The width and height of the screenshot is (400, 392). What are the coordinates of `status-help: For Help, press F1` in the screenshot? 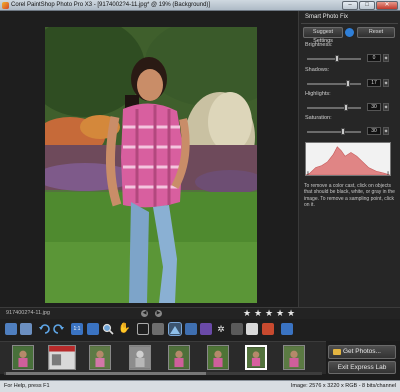 It's located at (27, 386).